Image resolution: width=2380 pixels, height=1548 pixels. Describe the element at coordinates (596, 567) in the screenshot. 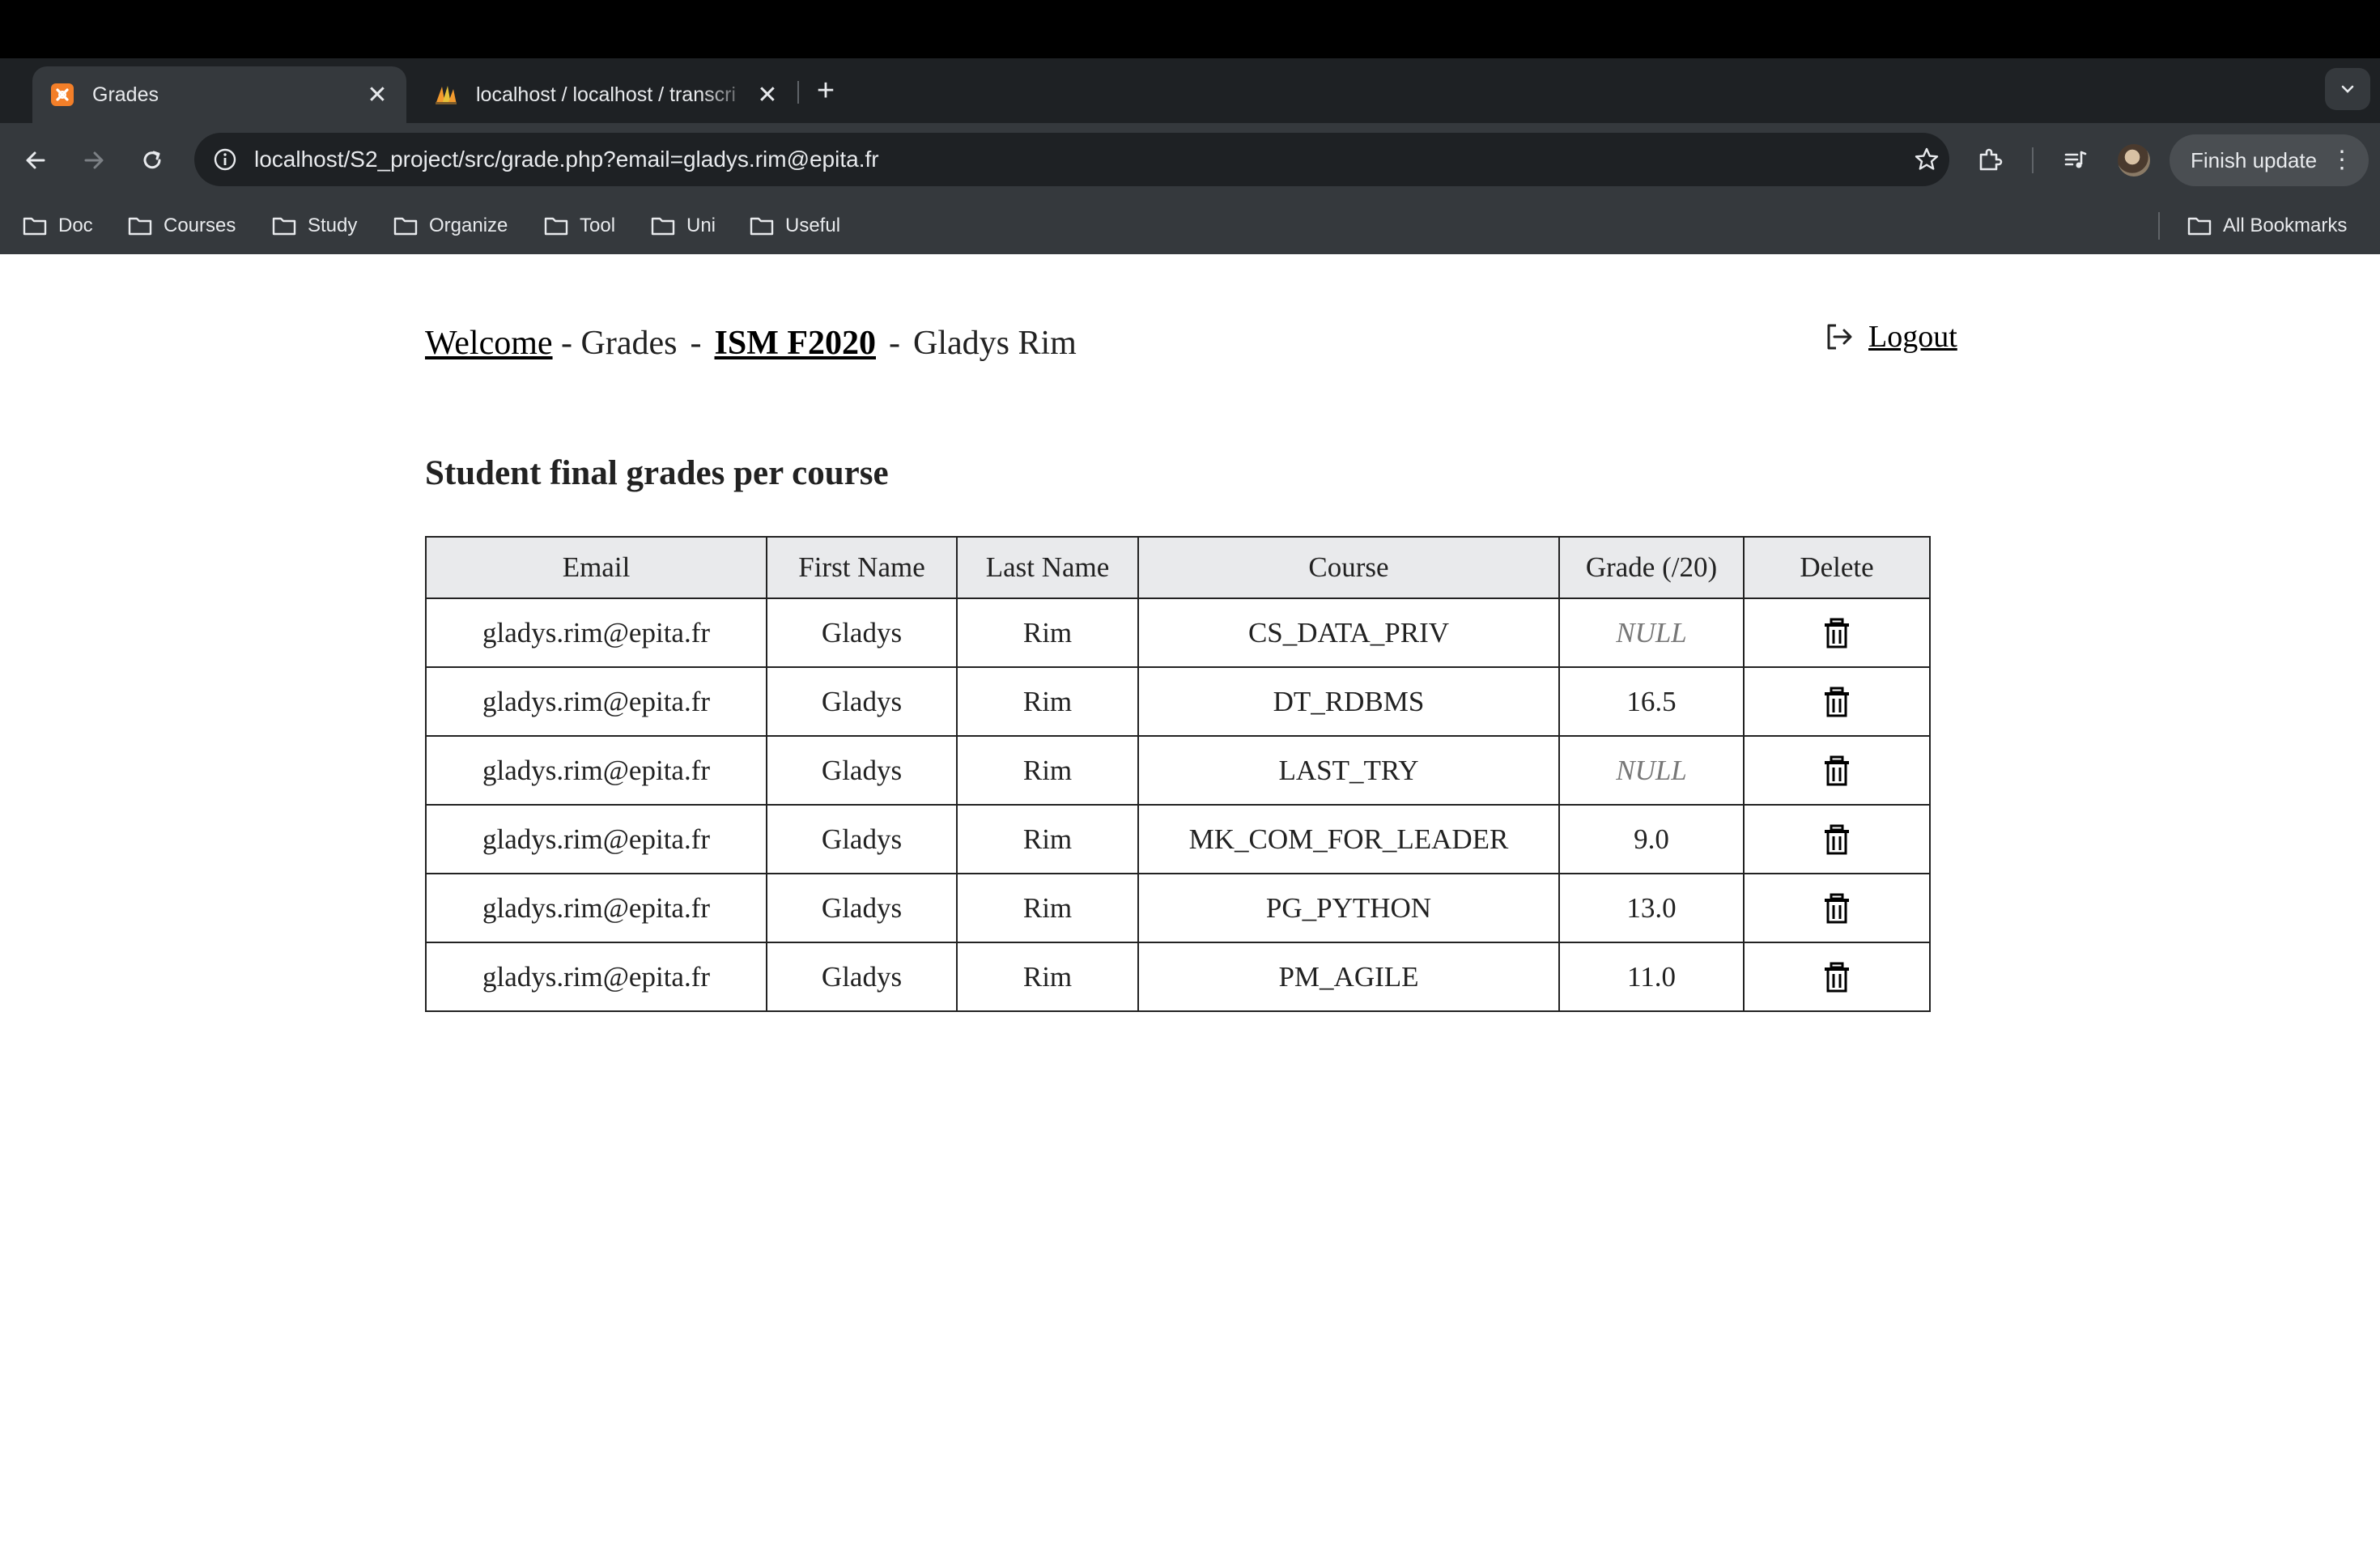

I see `column-header-email: Email` at that location.